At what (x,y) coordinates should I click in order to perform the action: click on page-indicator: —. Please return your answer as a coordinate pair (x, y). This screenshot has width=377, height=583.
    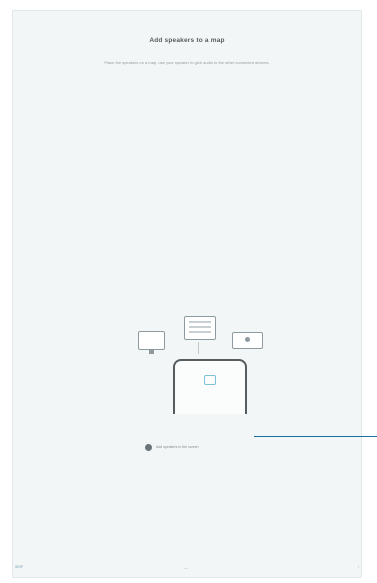
    Looking at the image, I should click on (186, 567).